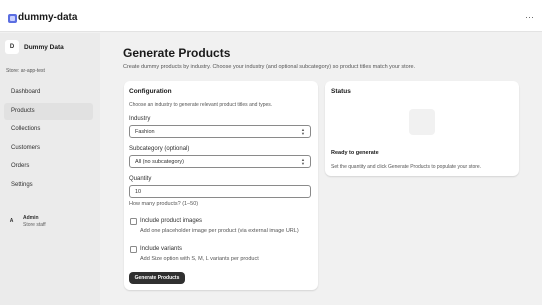 The image size is (542, 305). Describe the element at coordinates (25, 71) in the screenshot. I see `store-id: Store: ar-app-test` at that location.